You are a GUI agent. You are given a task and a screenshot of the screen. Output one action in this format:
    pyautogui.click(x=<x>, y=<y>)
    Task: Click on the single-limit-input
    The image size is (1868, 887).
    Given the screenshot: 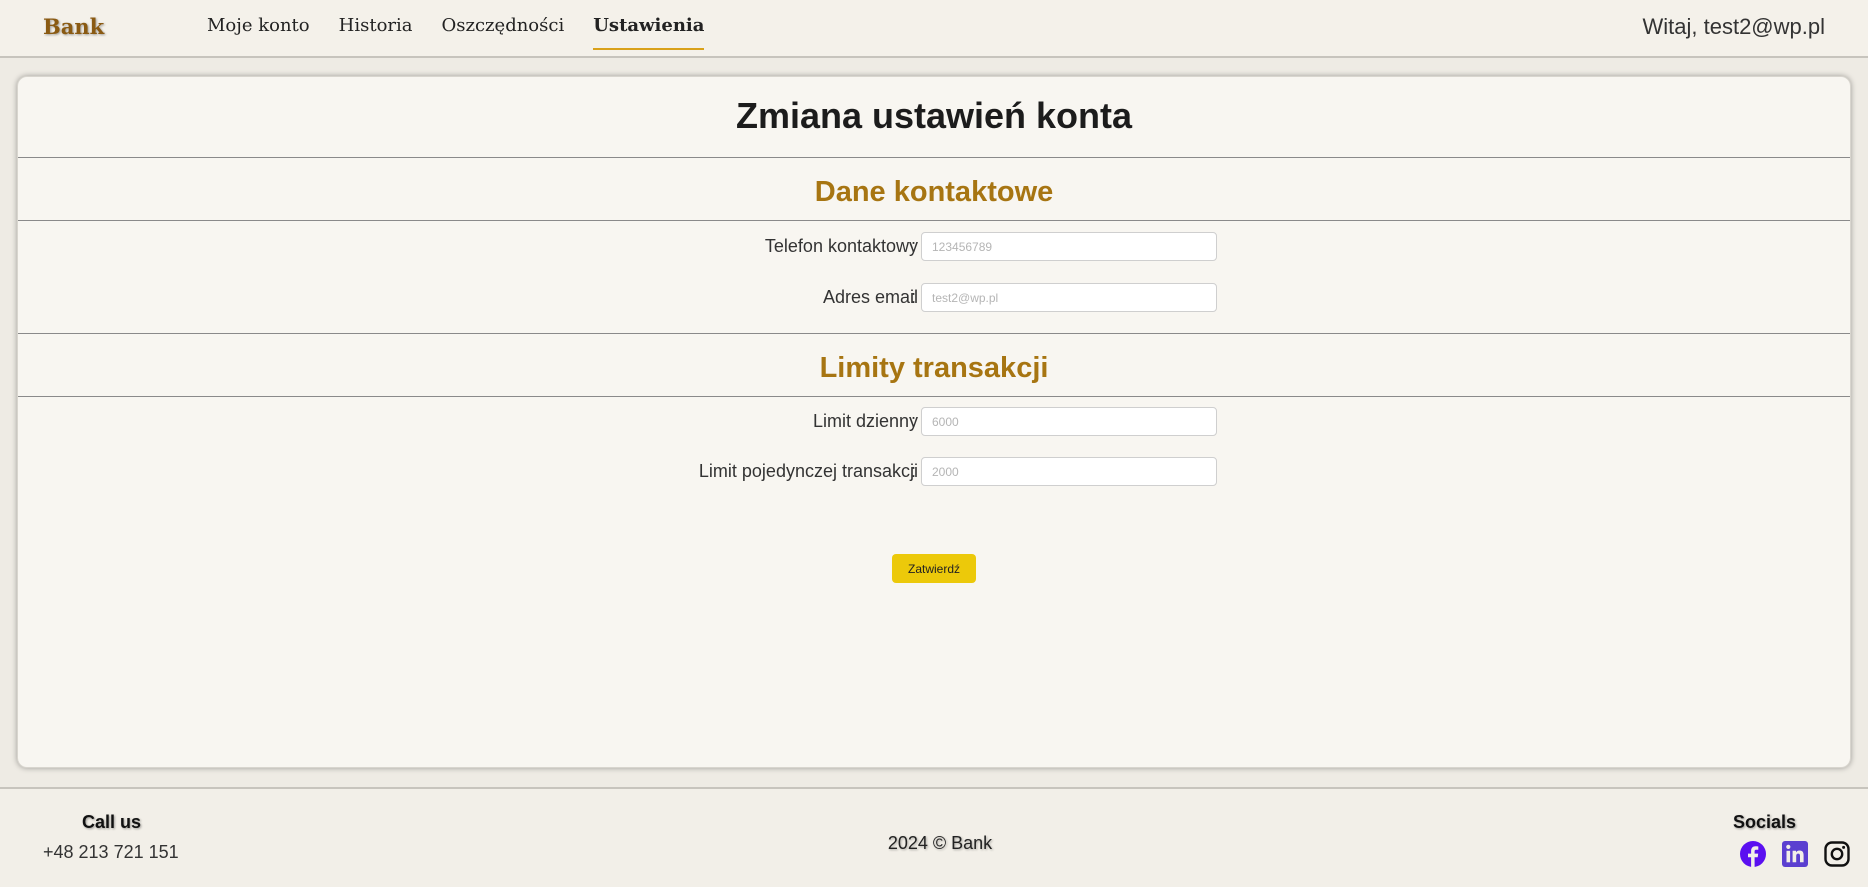 What is the action you would take?
    pyautogui.click(x=1069, y=471)
    